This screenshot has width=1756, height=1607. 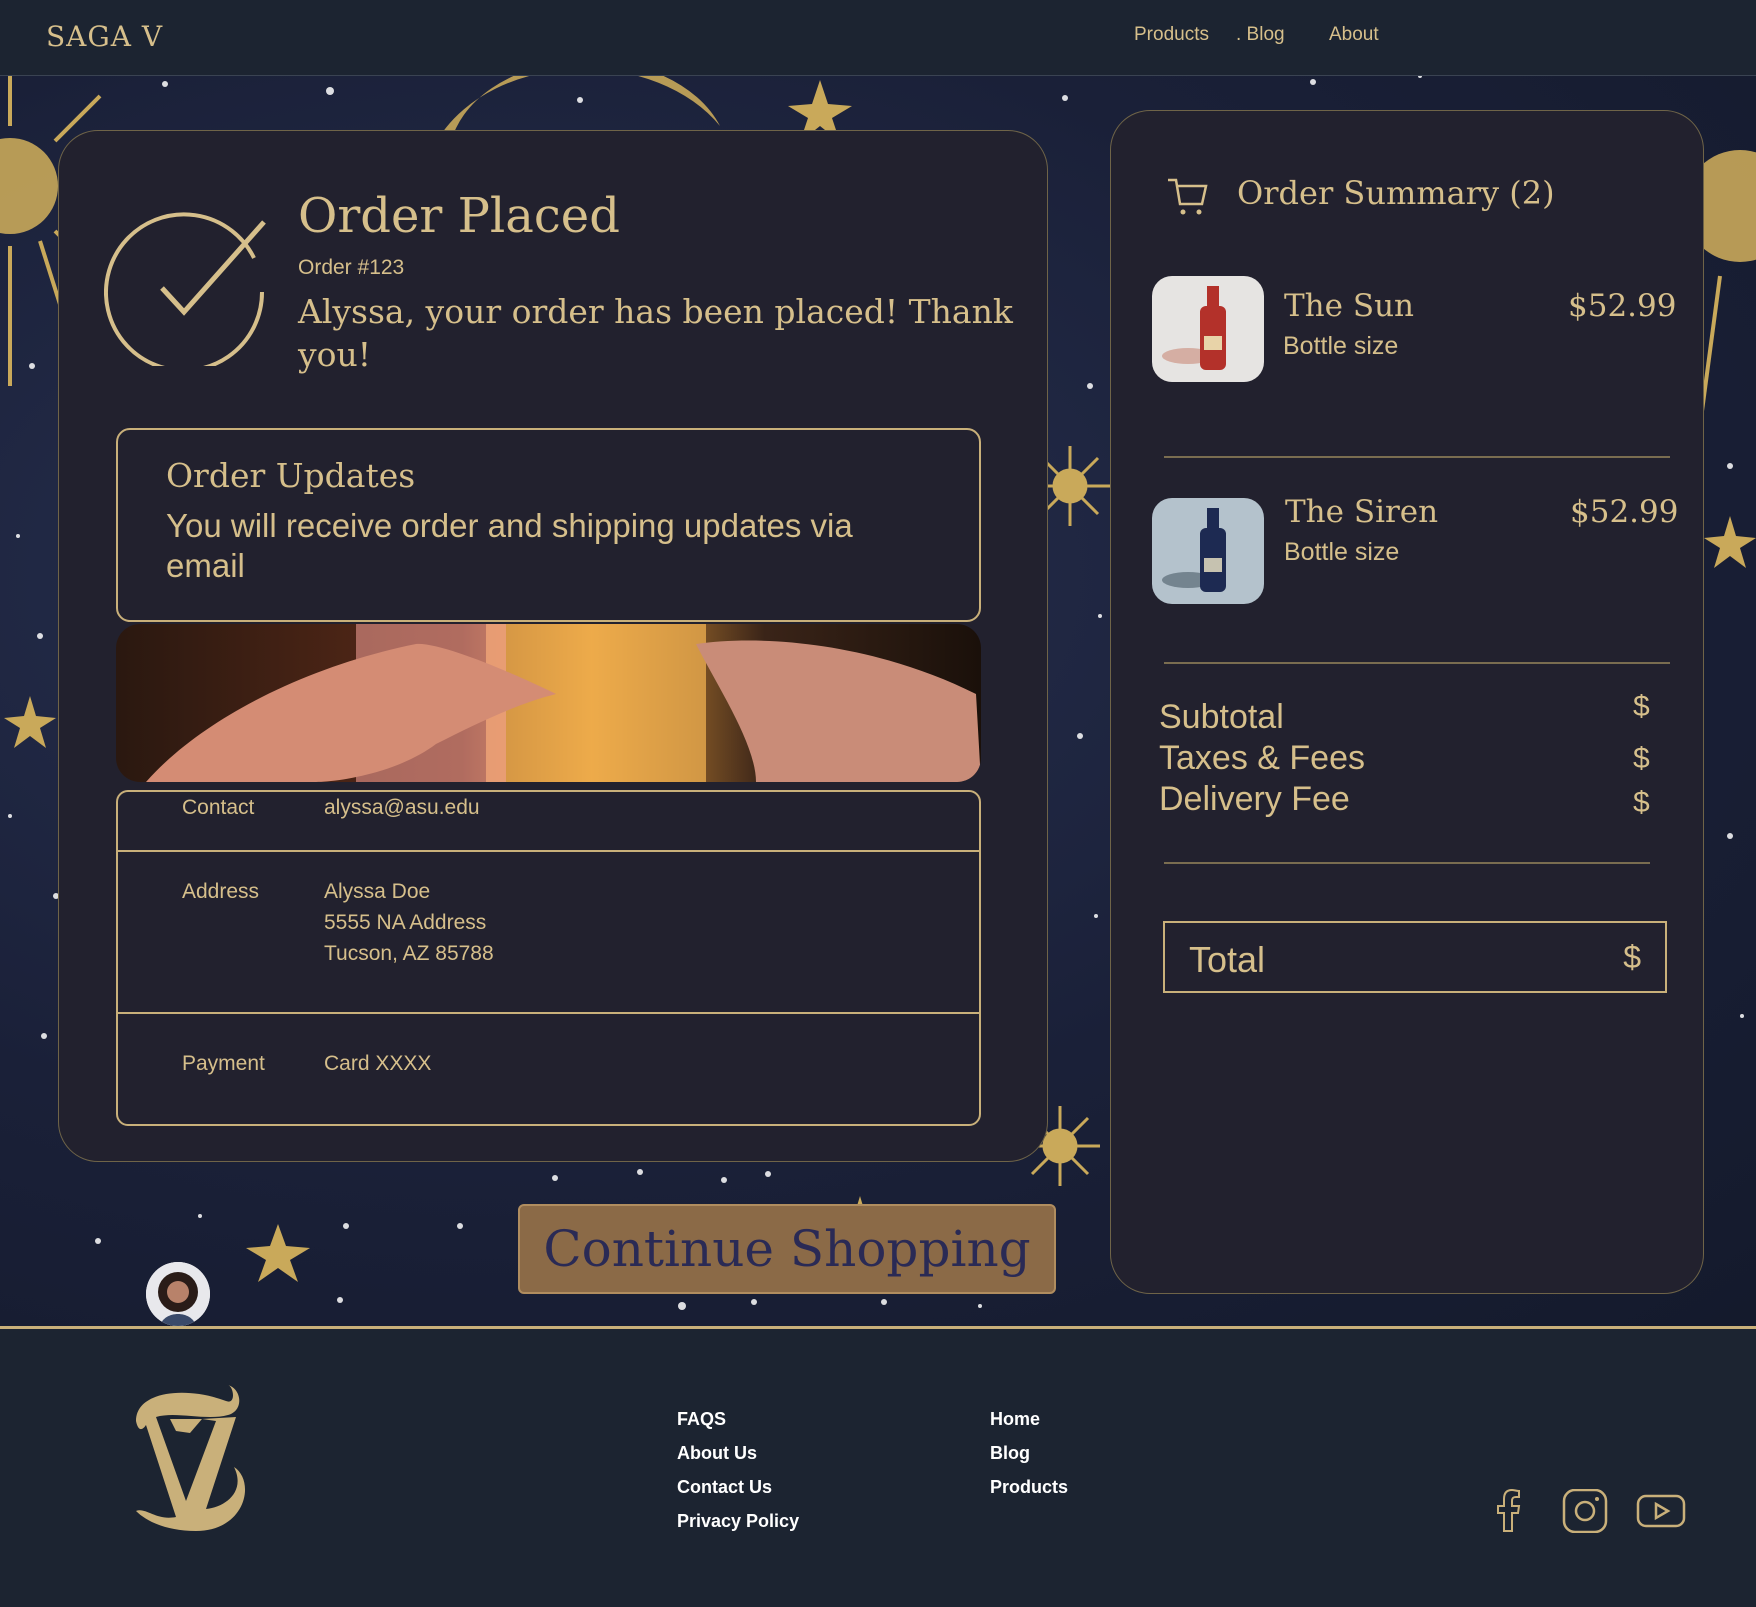 I want to click on order-summary-title: Order Summary (2), so click(x=1396, y=193).